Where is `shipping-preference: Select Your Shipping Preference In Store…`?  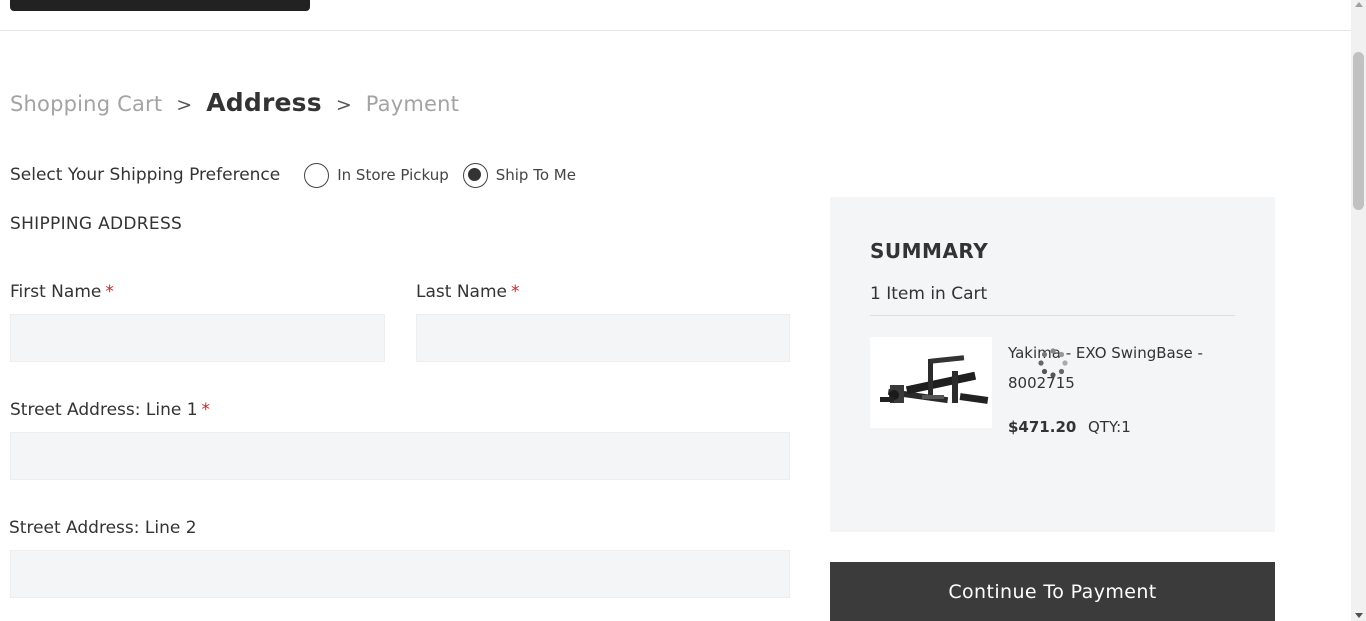
shipping-preference: Select Your Shipping Preference In Store… is located at coordinates (300, 175).